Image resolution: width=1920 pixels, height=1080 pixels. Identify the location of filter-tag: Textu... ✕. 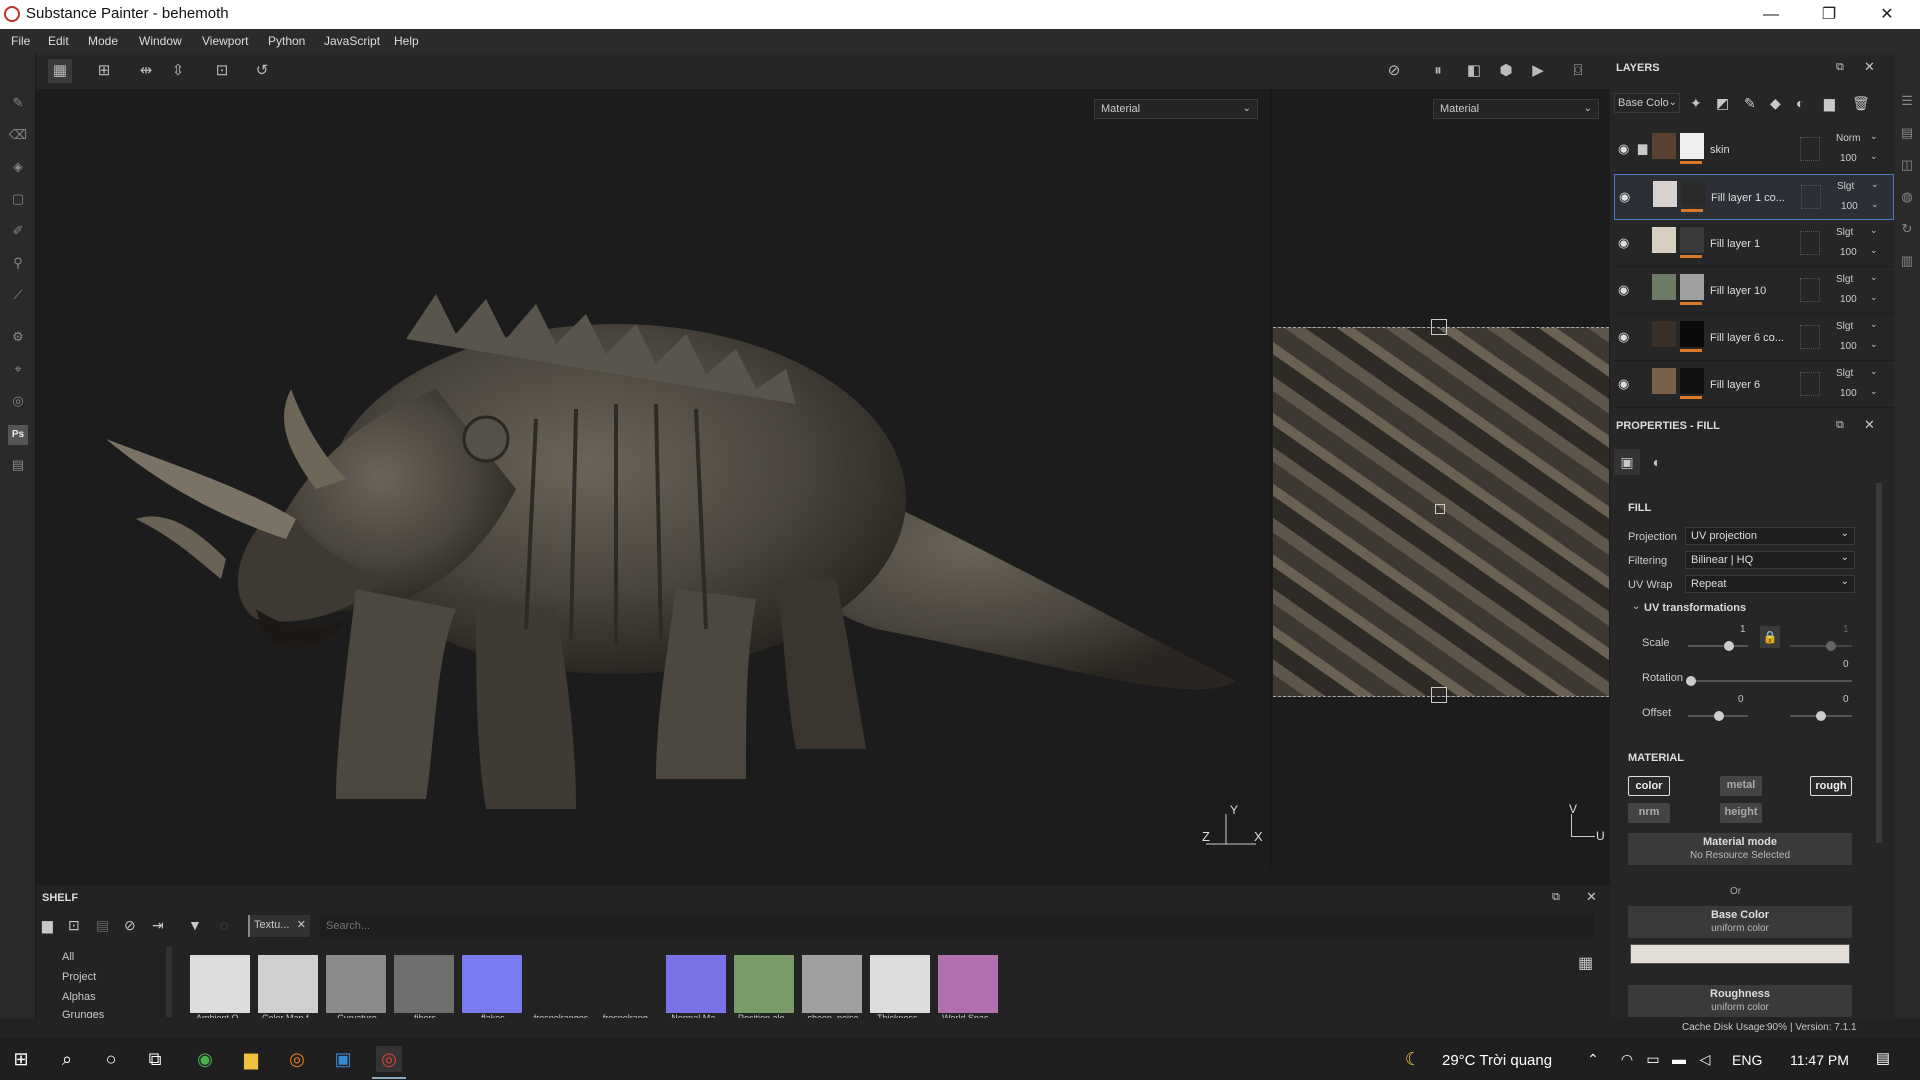
(279, 926).